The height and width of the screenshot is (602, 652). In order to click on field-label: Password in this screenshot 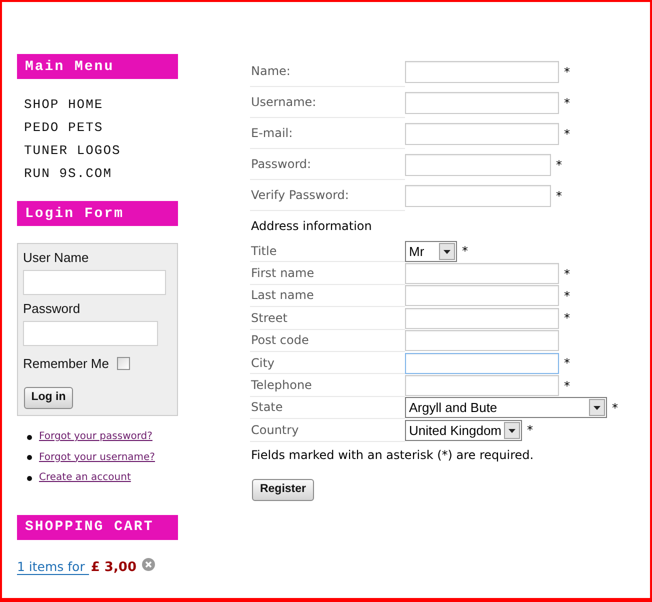, I will do `click(51, 309)`.